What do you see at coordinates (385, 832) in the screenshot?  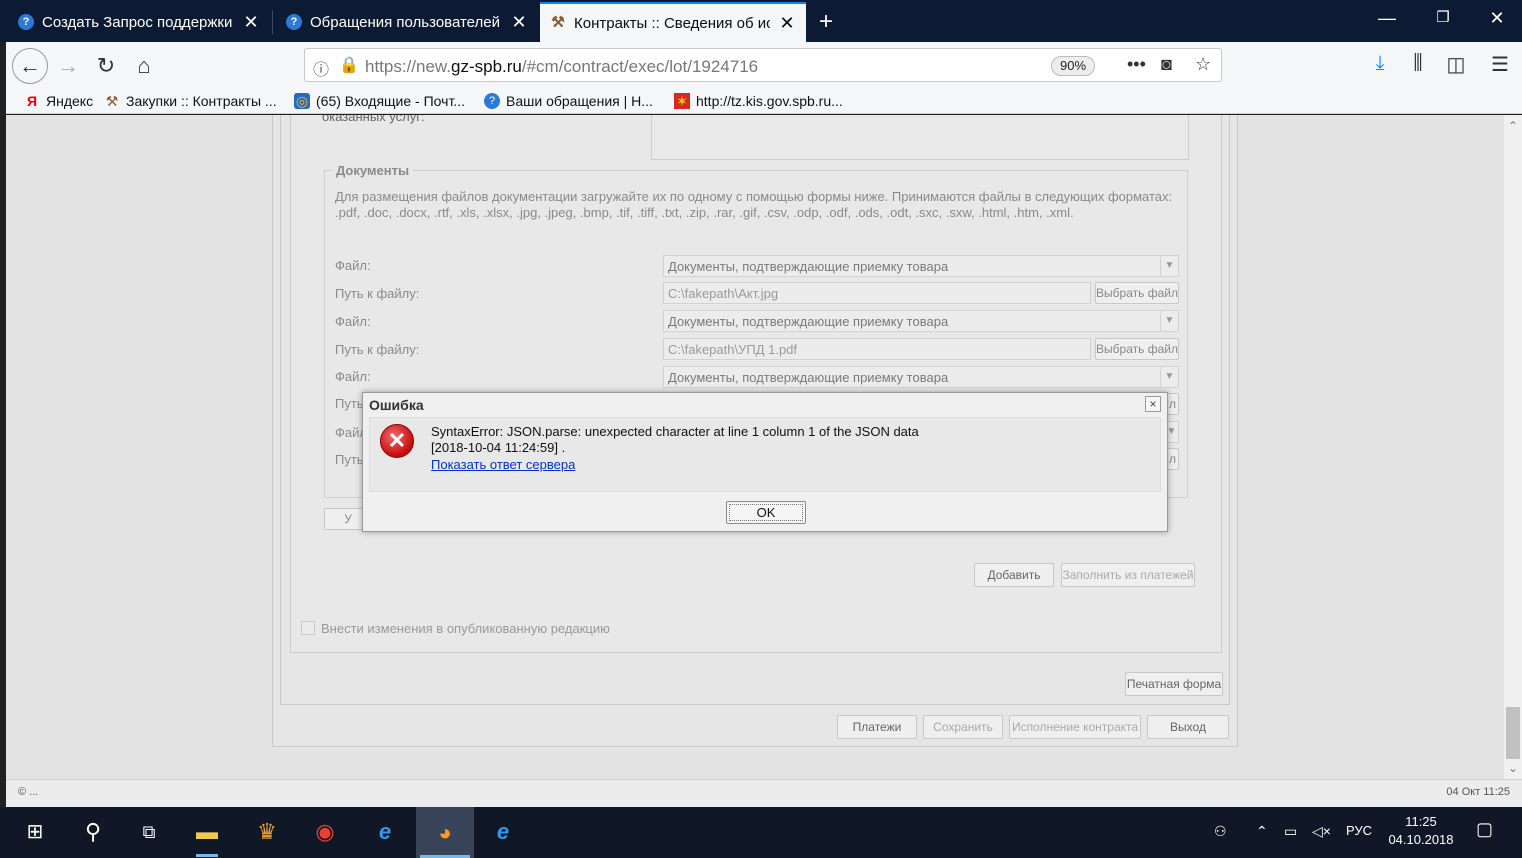 I see `internet-explorer-icon: e` at bounding box center [385, 832].